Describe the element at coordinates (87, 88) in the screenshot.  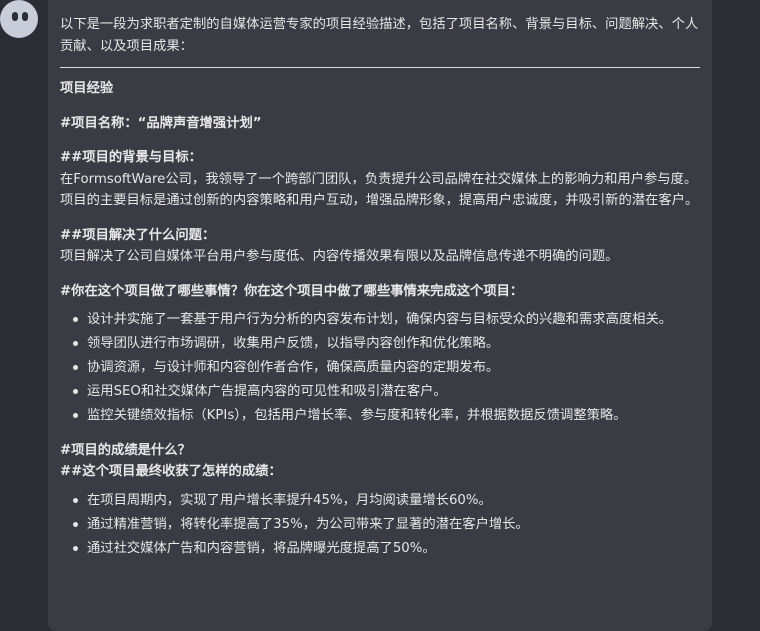
I see `section-title: 项目经验` at that location.